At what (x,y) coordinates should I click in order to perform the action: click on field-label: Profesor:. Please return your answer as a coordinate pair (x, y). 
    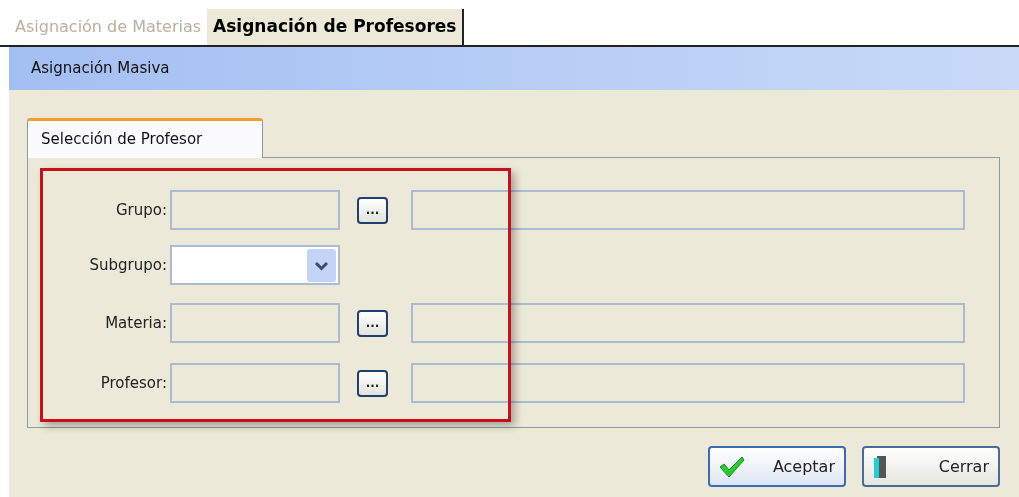
    Looking at the image, I should click on (133, 383).